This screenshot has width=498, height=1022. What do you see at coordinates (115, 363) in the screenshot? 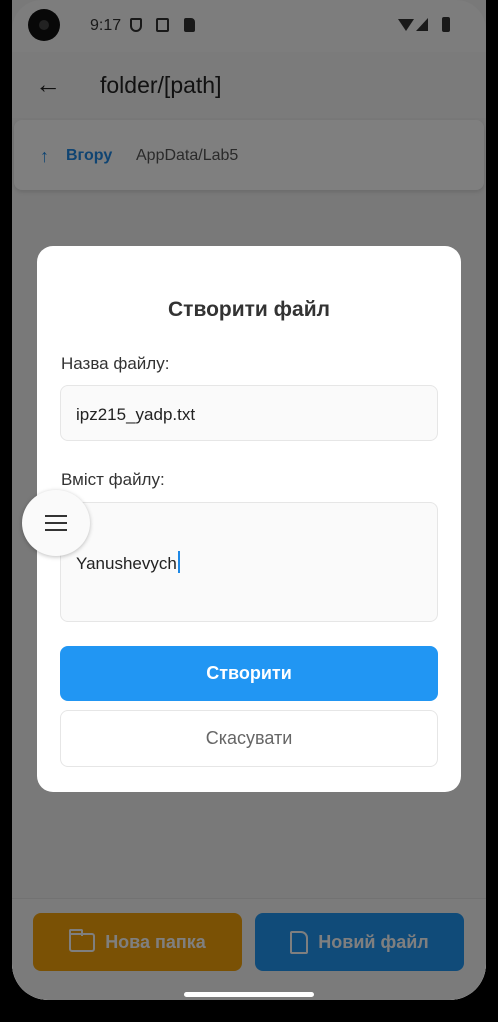
I see `file-name-label: Назва файлу:` at bounding box center [115, 363].